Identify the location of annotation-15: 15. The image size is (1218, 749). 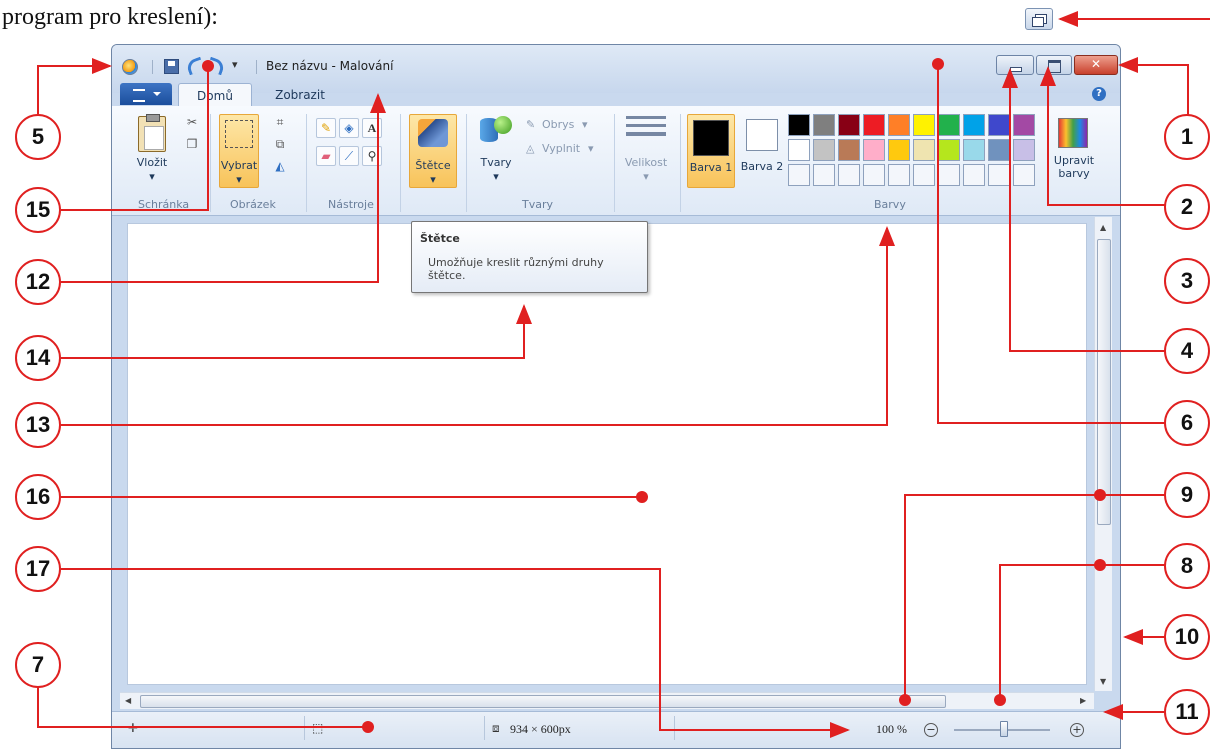
(38, 210).